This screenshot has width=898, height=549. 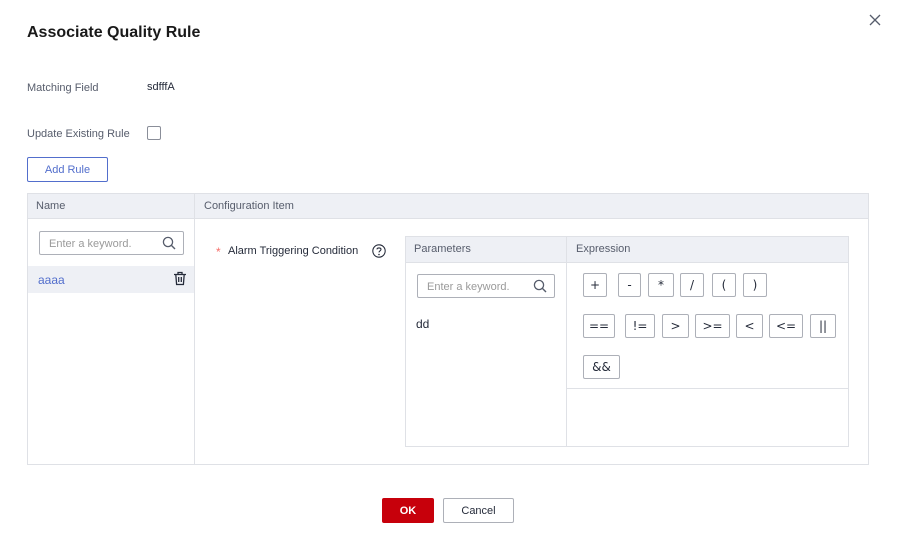 What do you see at coordinates (823, 326) in the screenshot?
I see `operator-or-button: ||` at bounding box center [823, 326].